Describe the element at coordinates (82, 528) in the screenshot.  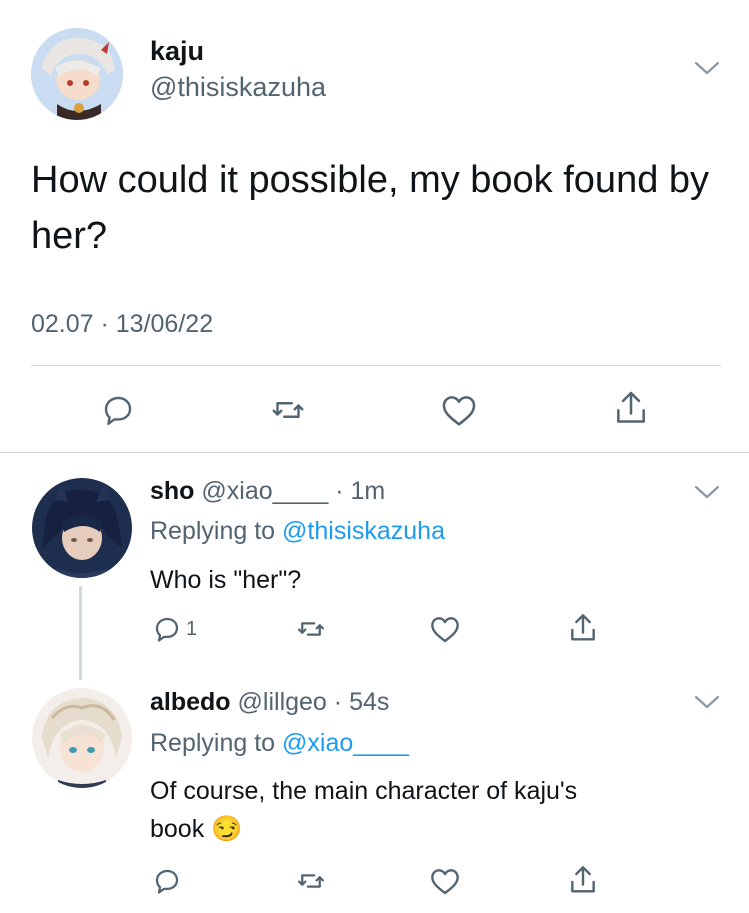
I see `sho-avatar` at that location.